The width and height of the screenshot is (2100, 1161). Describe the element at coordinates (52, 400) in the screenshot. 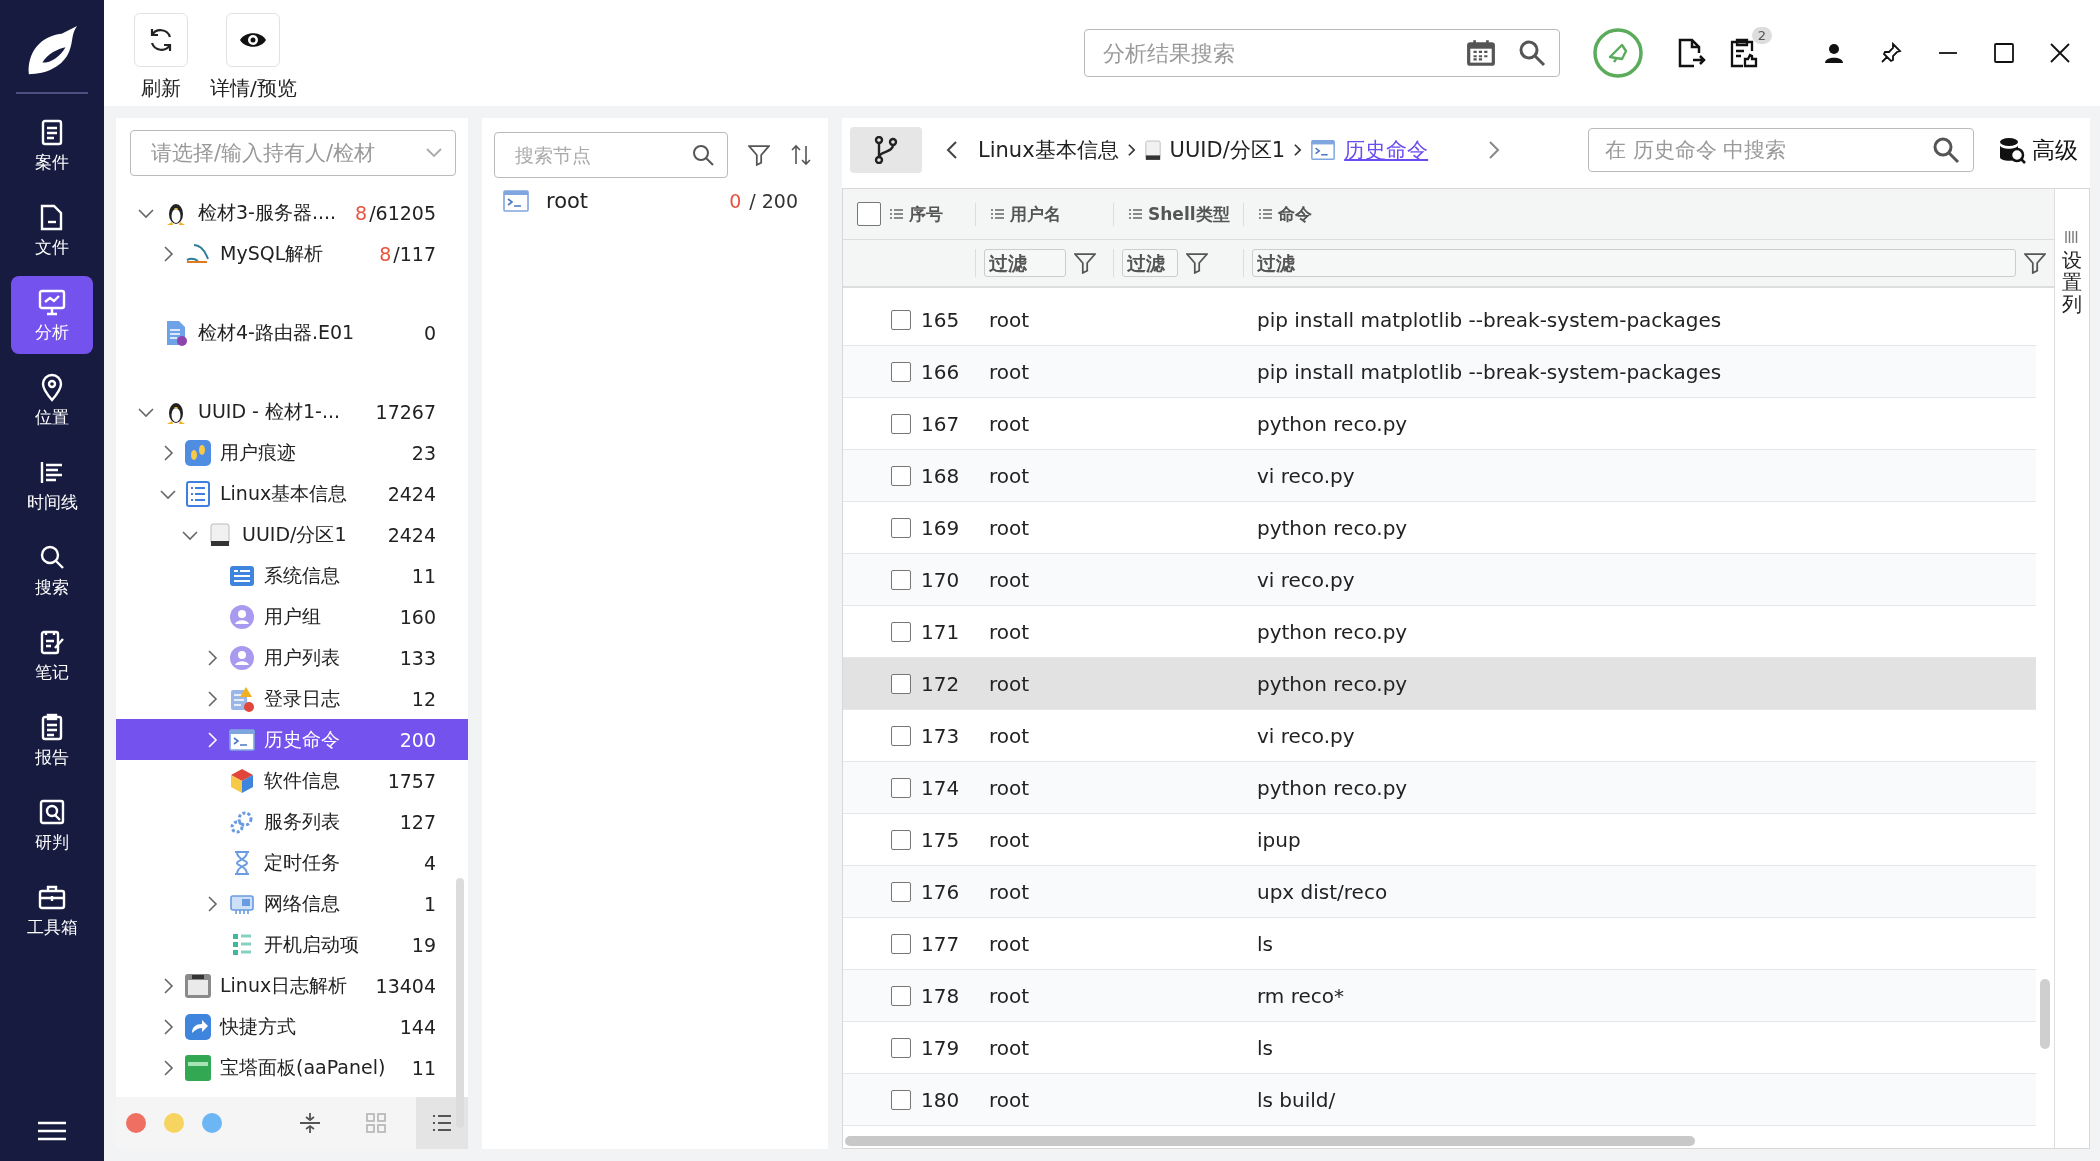

I see `nav-item: 位置` at that location.